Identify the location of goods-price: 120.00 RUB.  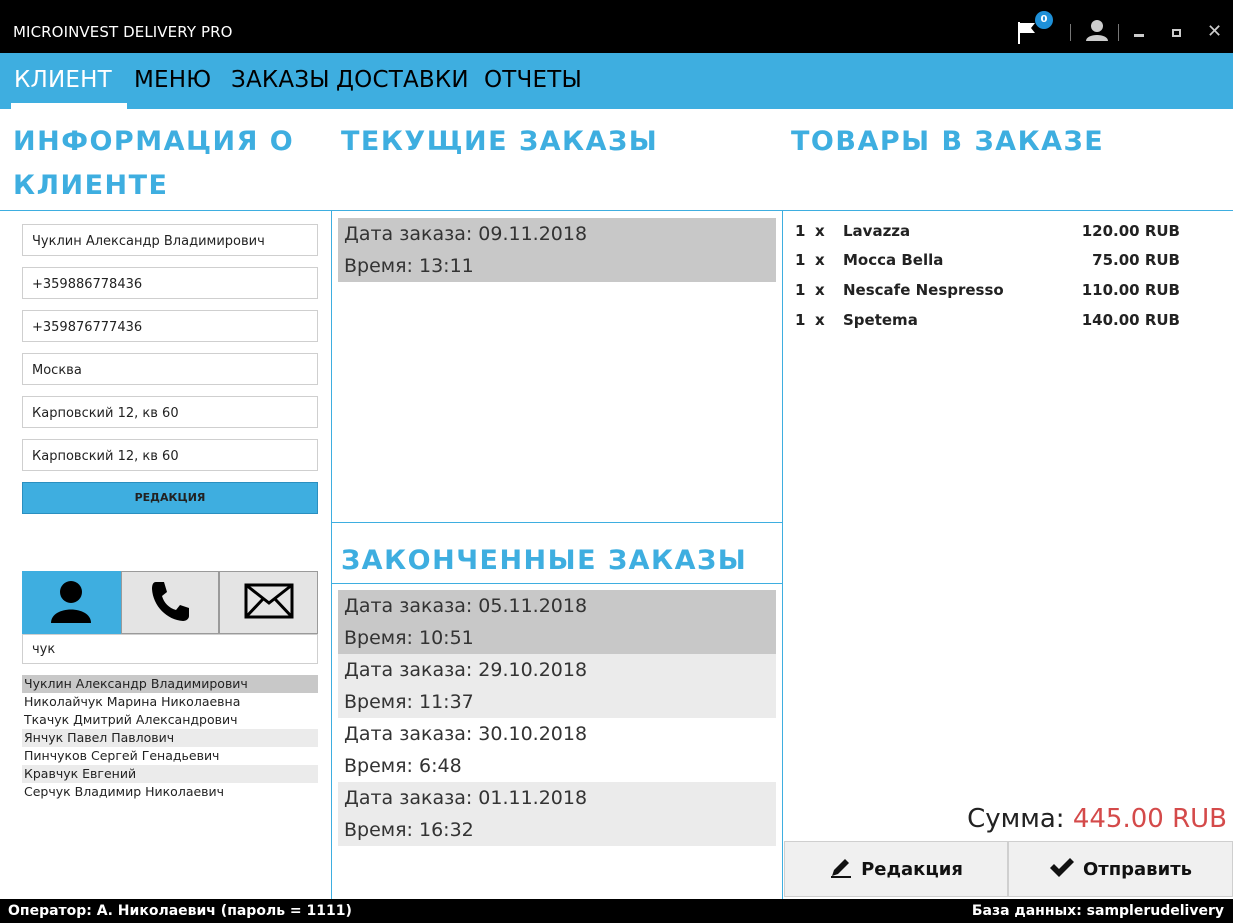
(1130, 231).